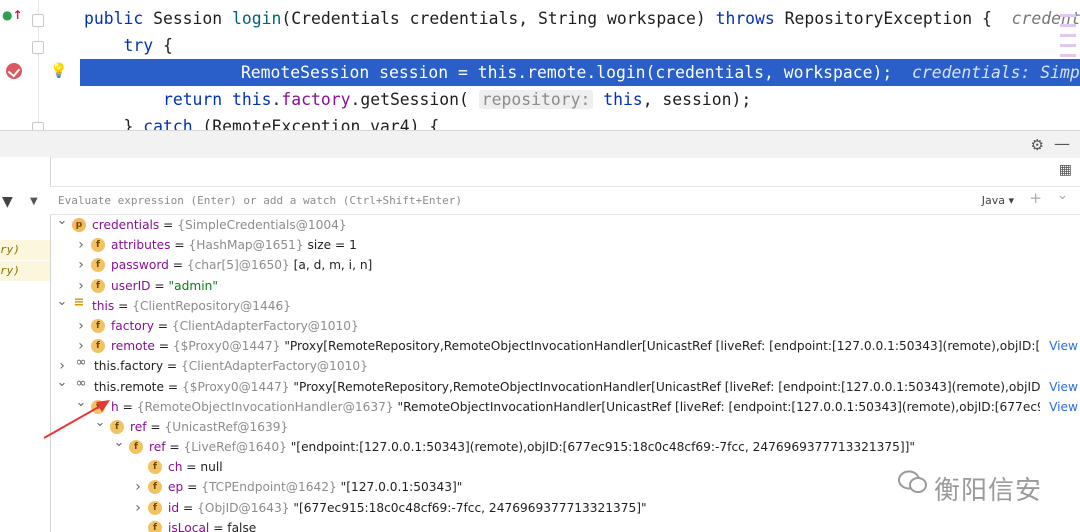 The height and width of the screenshot is (532, 1080). What do you see at coordinates (12, 15) in the screenshot?
I see `implements-method-icon: ●↑` at bounding box center [12, 15].